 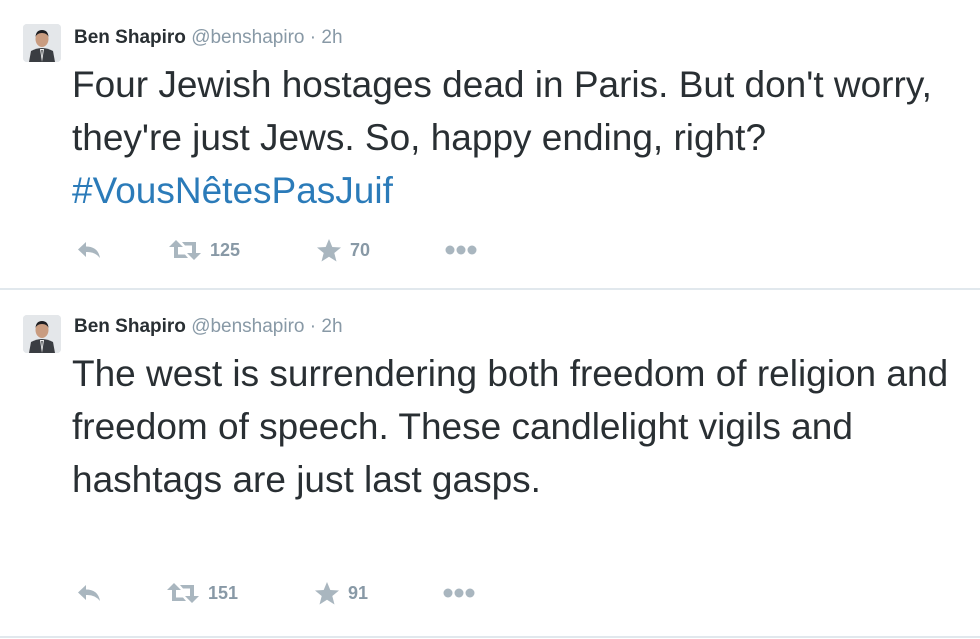 What do you see at coordinates (490, 637) in the screenshot?
I see `divider` at bounding box center [490, 637].